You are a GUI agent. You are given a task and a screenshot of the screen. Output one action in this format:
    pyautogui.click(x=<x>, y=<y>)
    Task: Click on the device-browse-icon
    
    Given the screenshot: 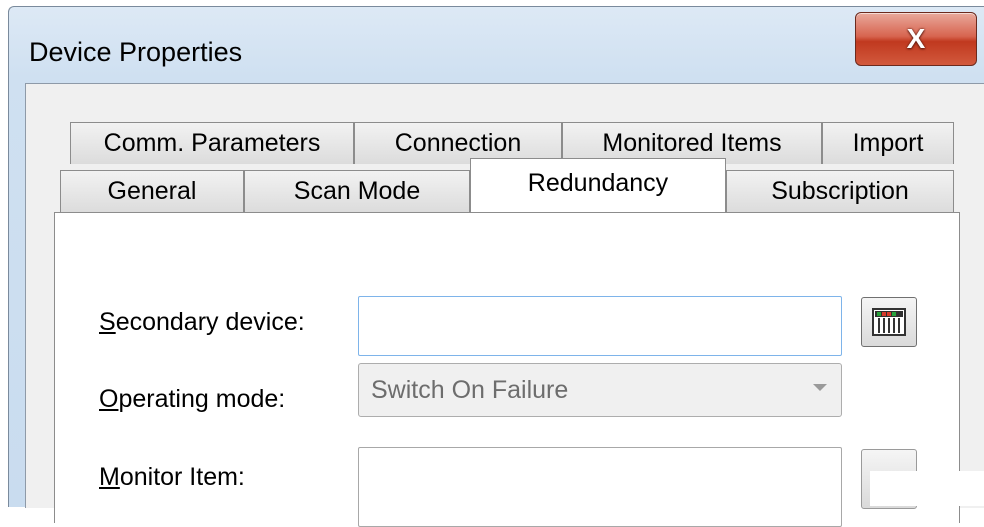 What is the action you would take?
    pyautogui.click(x=889, y=322)
    